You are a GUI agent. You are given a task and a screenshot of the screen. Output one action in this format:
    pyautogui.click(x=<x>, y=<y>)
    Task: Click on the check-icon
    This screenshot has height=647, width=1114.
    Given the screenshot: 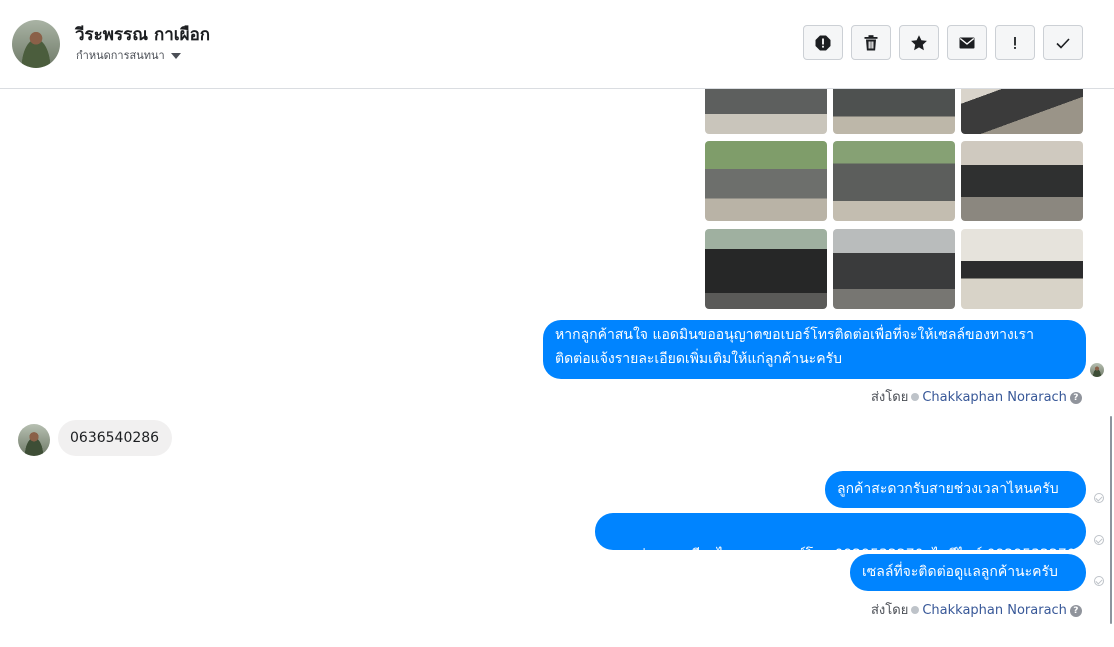 What is the action you would take?
    pyautogui.click(x=1063, y=43)
    